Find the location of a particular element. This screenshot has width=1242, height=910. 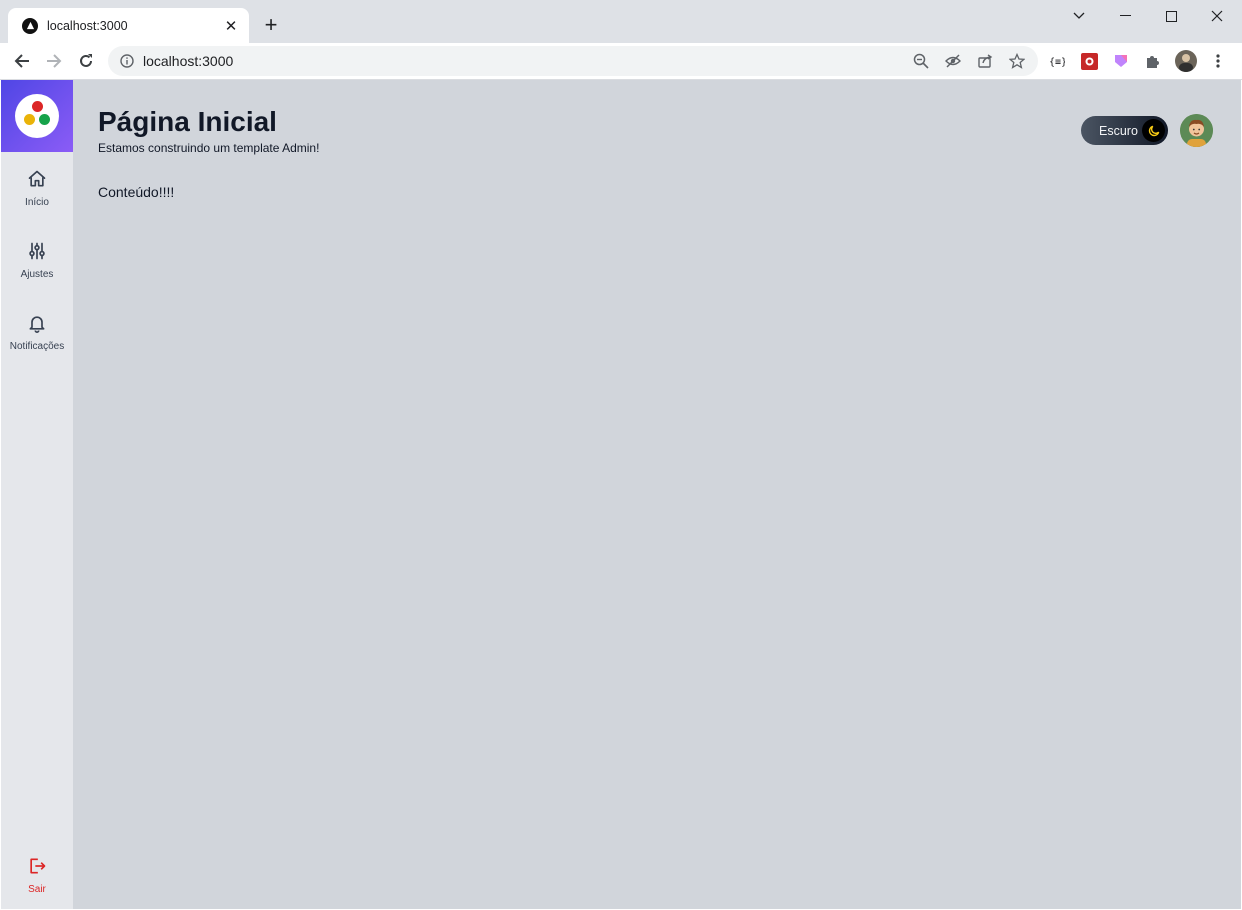

theme-toggle: Escuro is located at coordinates (1124, 130).